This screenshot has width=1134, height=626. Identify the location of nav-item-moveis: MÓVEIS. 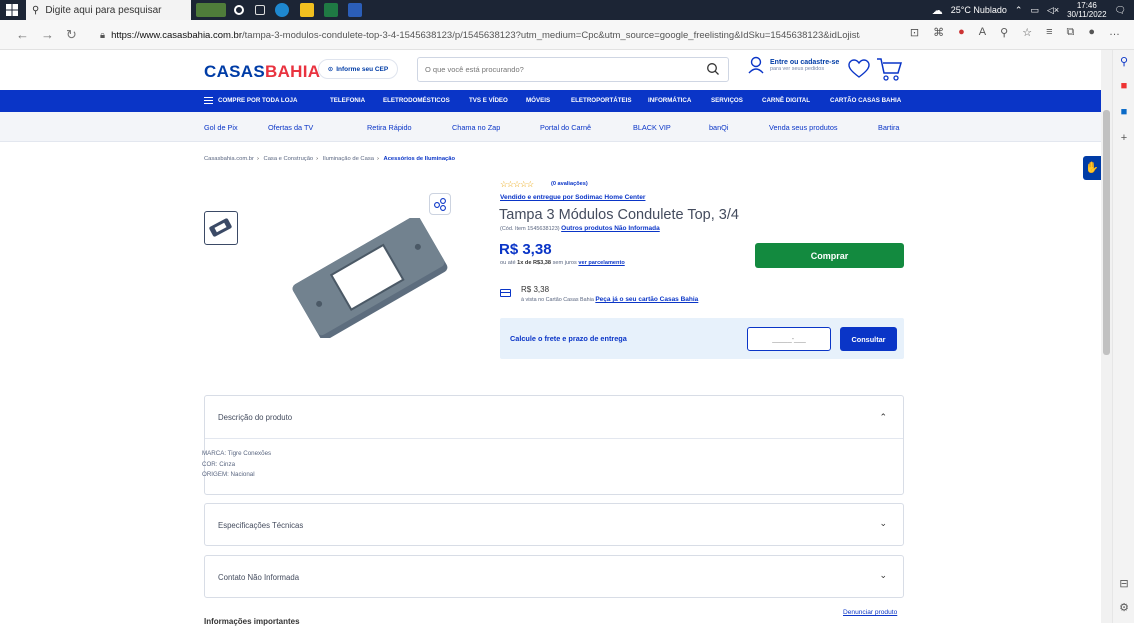
(538, 100).